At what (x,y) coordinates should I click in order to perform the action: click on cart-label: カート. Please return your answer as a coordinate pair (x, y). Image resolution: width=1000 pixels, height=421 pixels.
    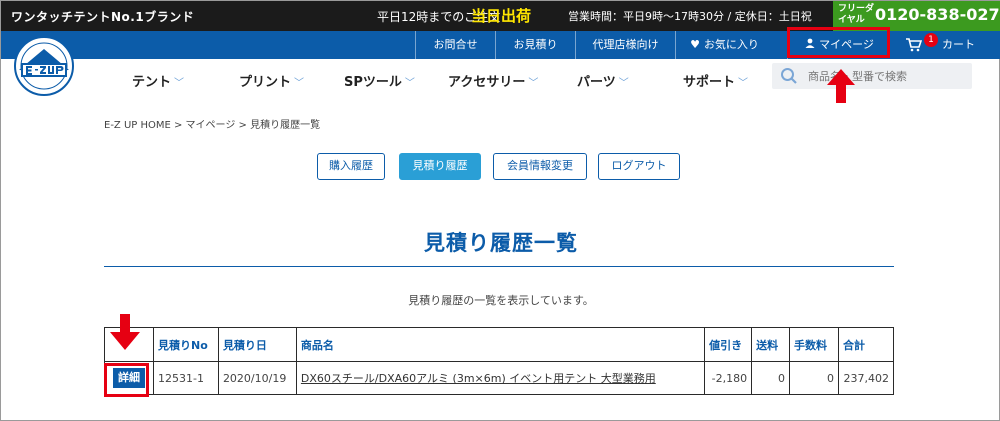
    Looking at the image, I should click on (958, 44).